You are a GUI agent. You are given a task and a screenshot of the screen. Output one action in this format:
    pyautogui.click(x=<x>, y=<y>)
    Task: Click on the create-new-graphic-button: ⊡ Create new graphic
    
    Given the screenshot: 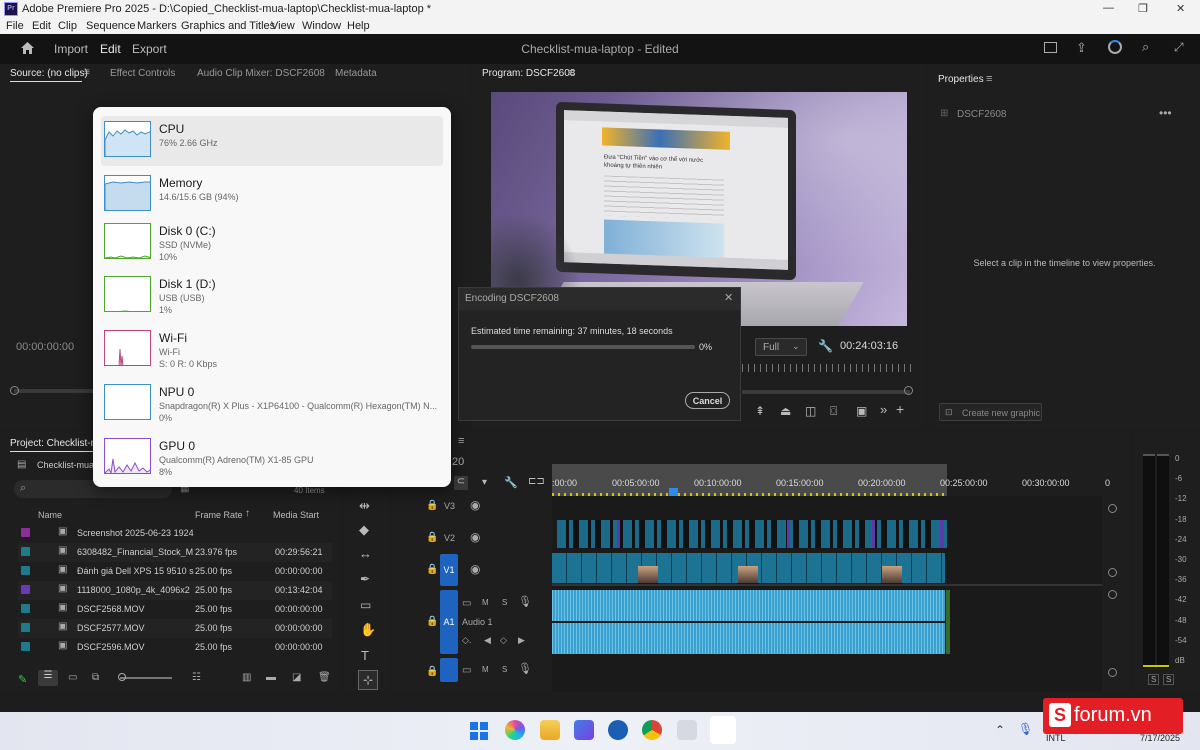 What is the action you would take?
    pyautogui.click(x=990, y=412)
    